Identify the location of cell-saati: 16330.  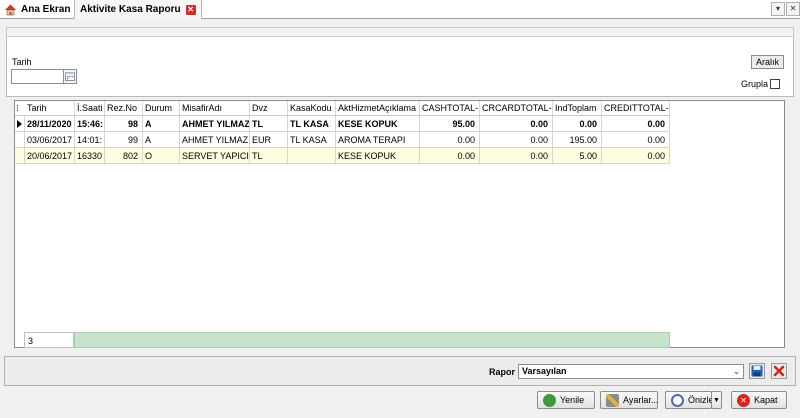
(90, 156).